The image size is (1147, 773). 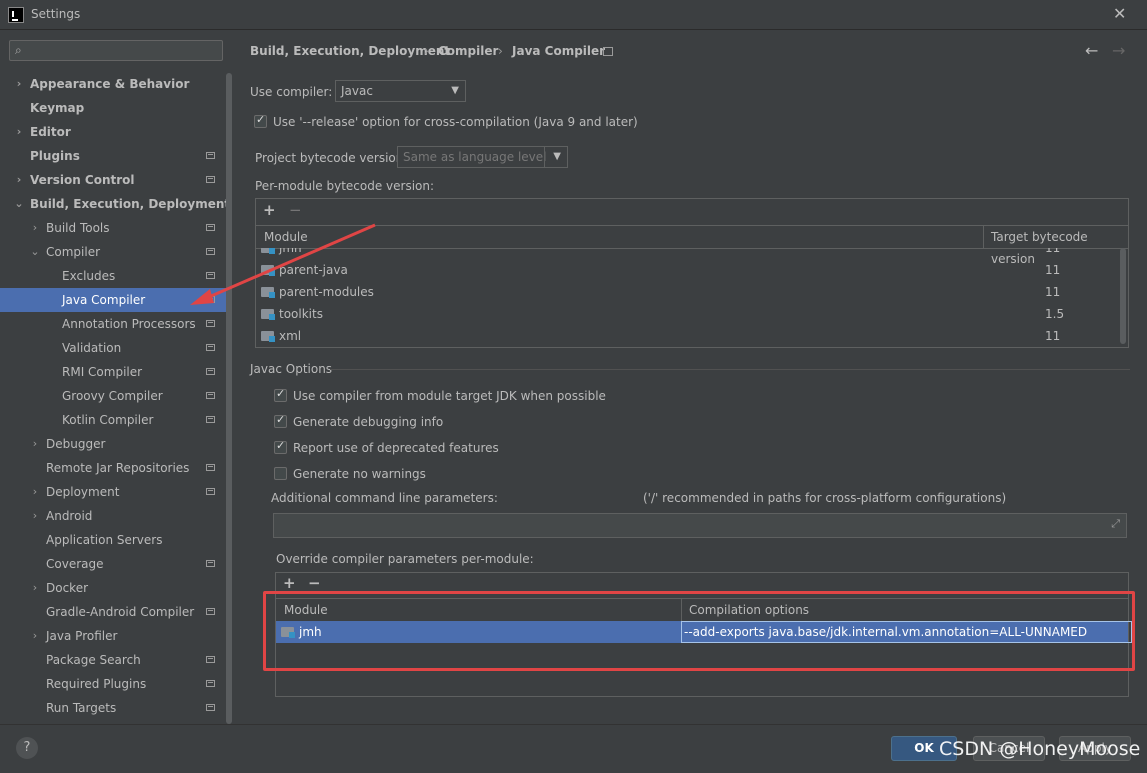 I want to click on help-button: ?, so click(x=27, y=748).